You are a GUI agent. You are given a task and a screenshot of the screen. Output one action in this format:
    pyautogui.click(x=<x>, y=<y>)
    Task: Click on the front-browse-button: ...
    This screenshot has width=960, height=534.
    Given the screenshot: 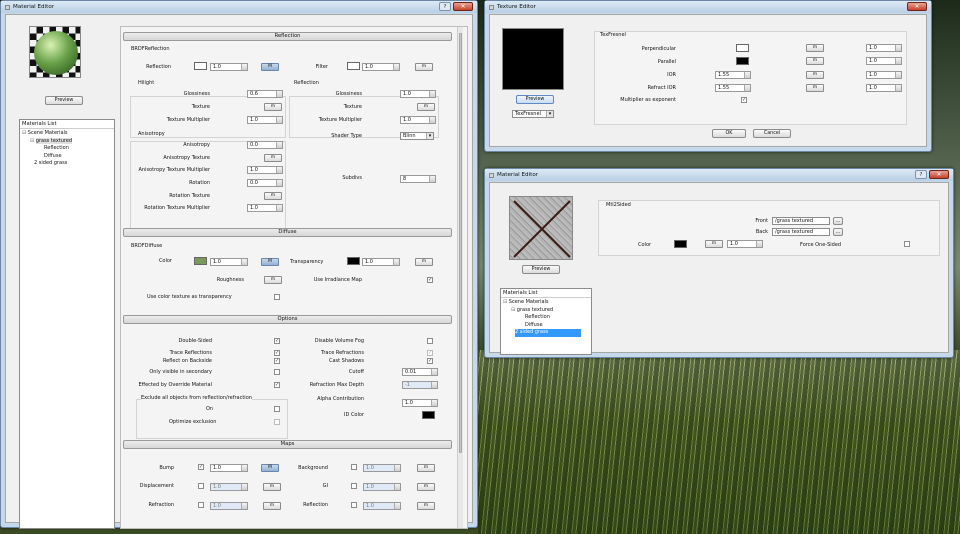 What is the action you would take?
    pyautogui.click(x=838, y=221)
    